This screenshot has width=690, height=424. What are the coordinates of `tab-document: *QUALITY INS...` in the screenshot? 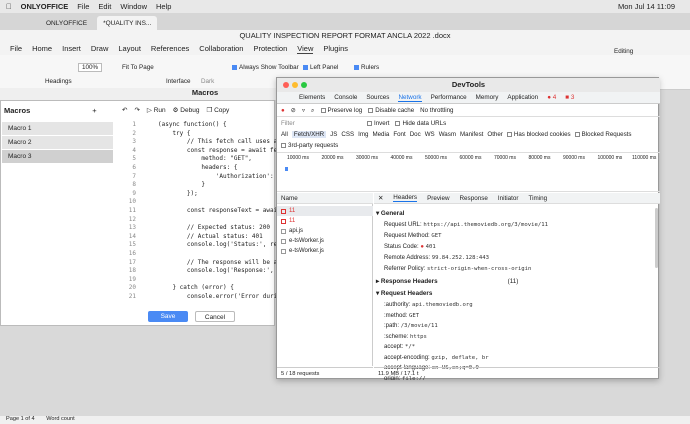 It's located at (127, 23).